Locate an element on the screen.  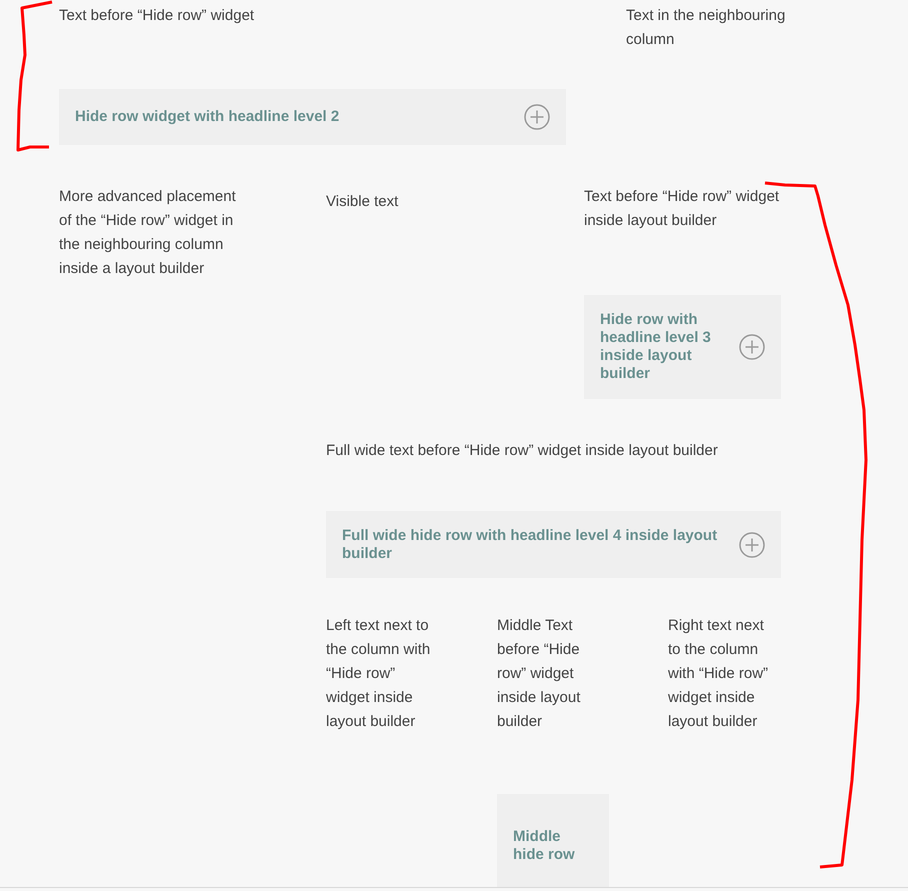
paragraph-text: Text before “Hide row” widget is located at coordinates (157, 16).